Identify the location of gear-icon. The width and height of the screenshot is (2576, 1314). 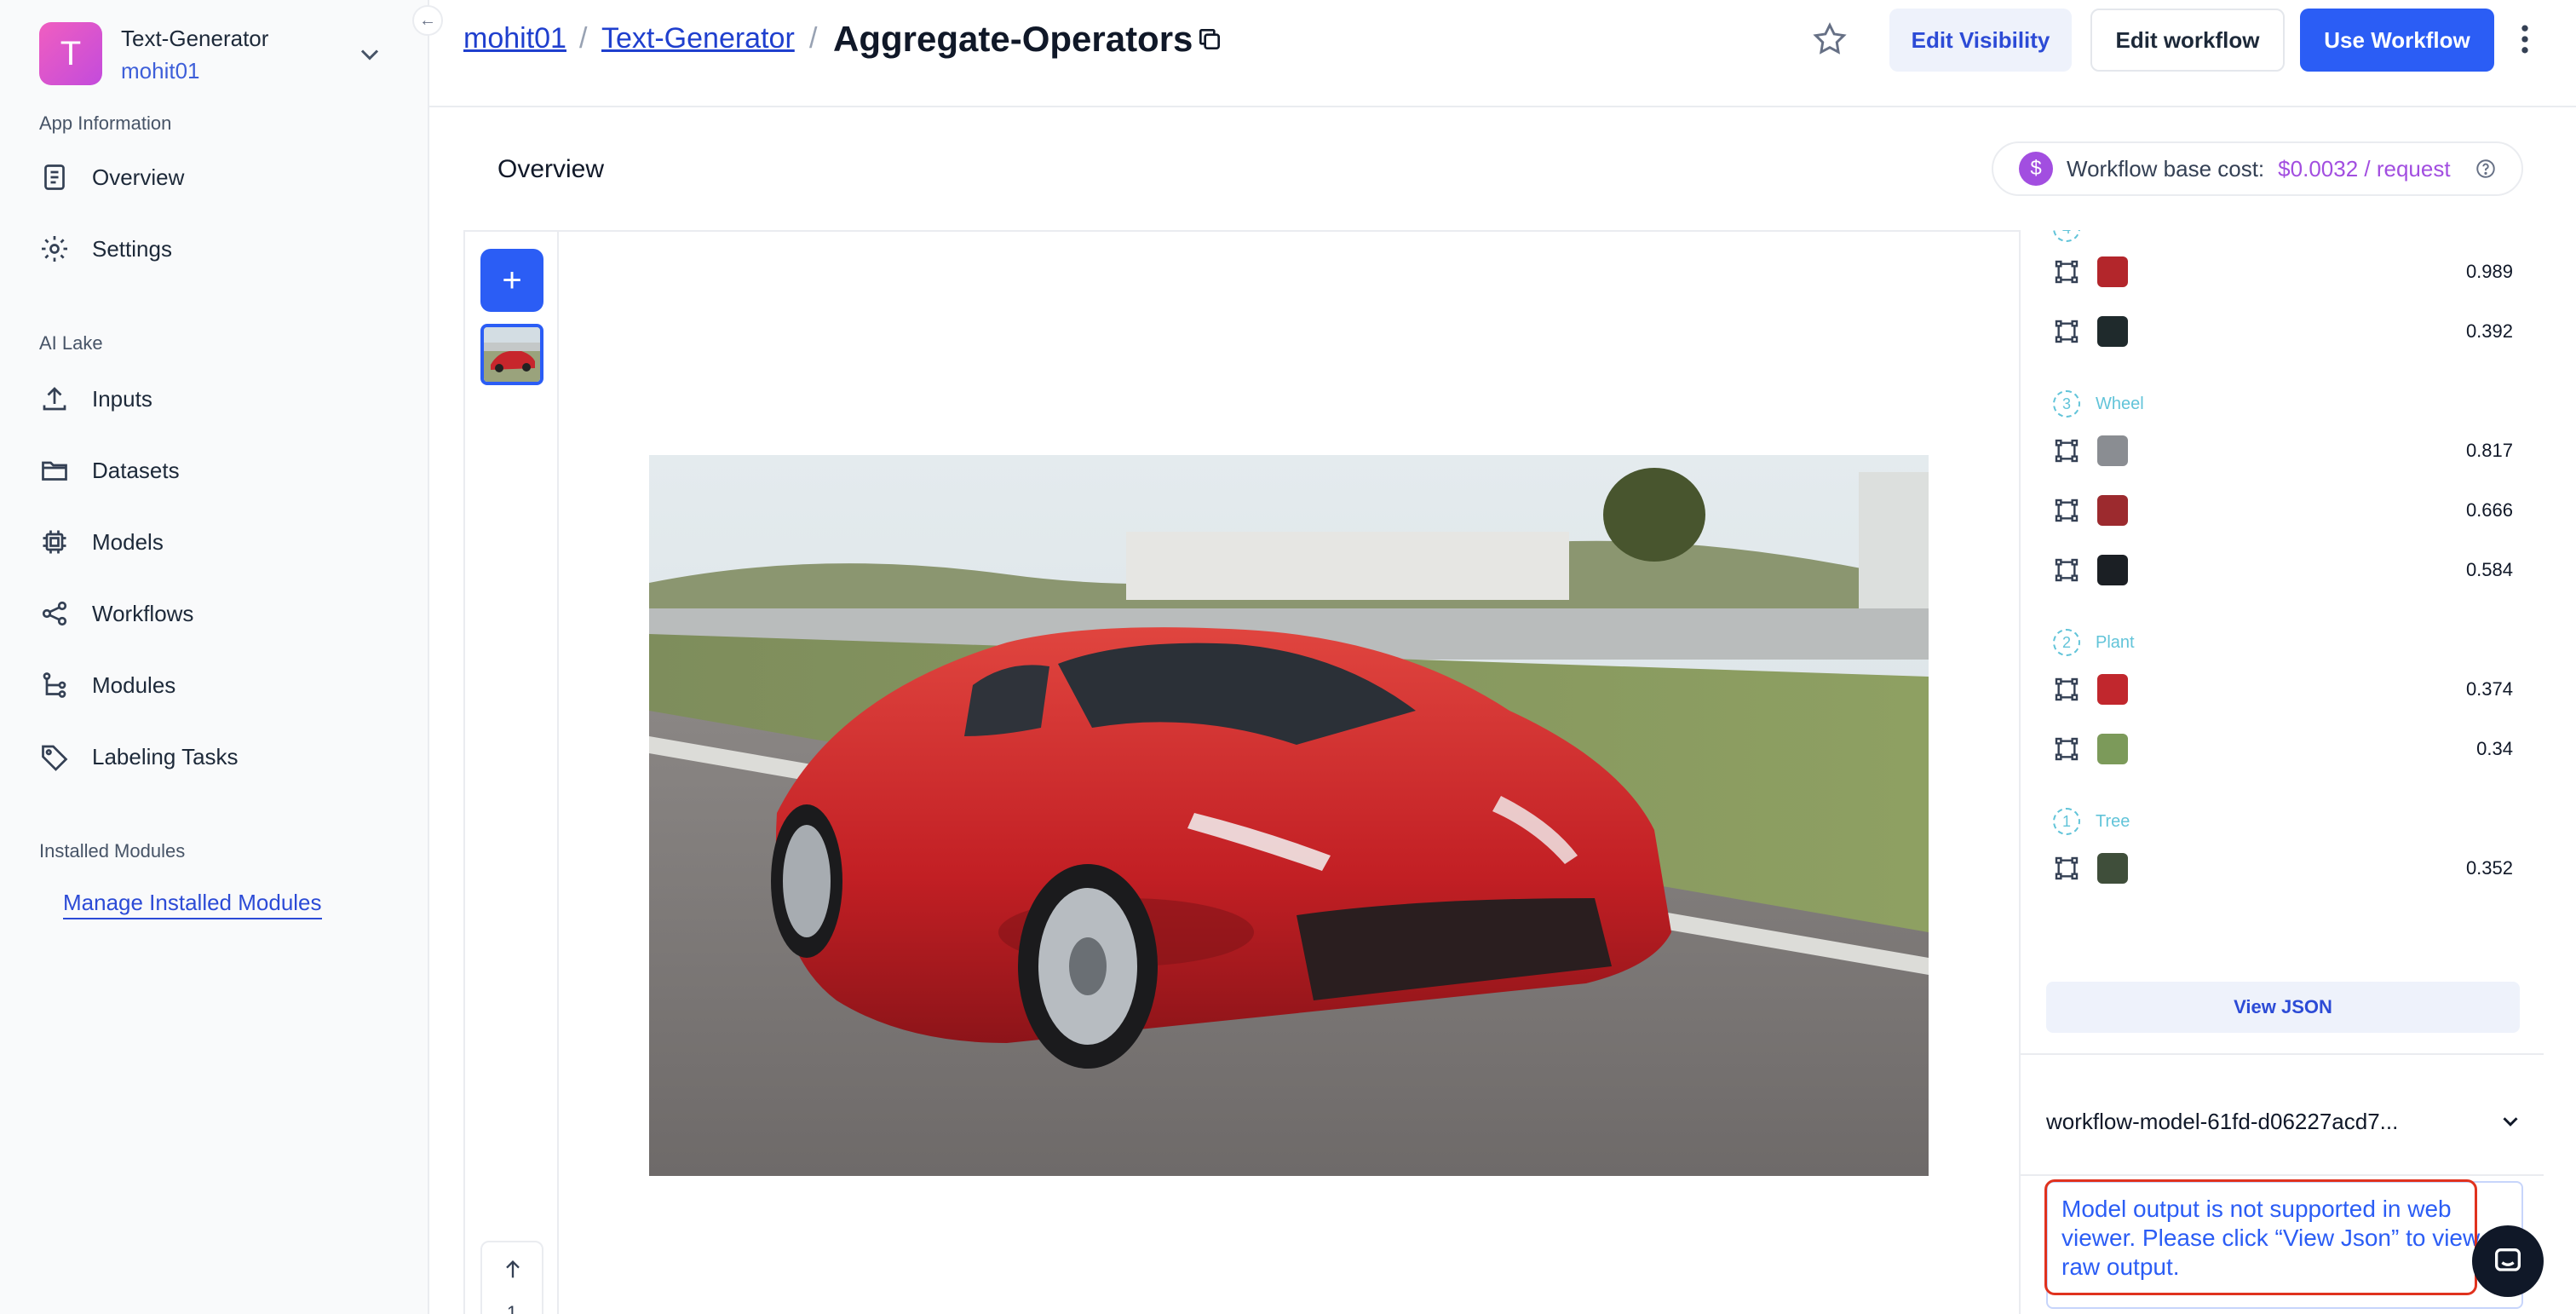
(55, 249).